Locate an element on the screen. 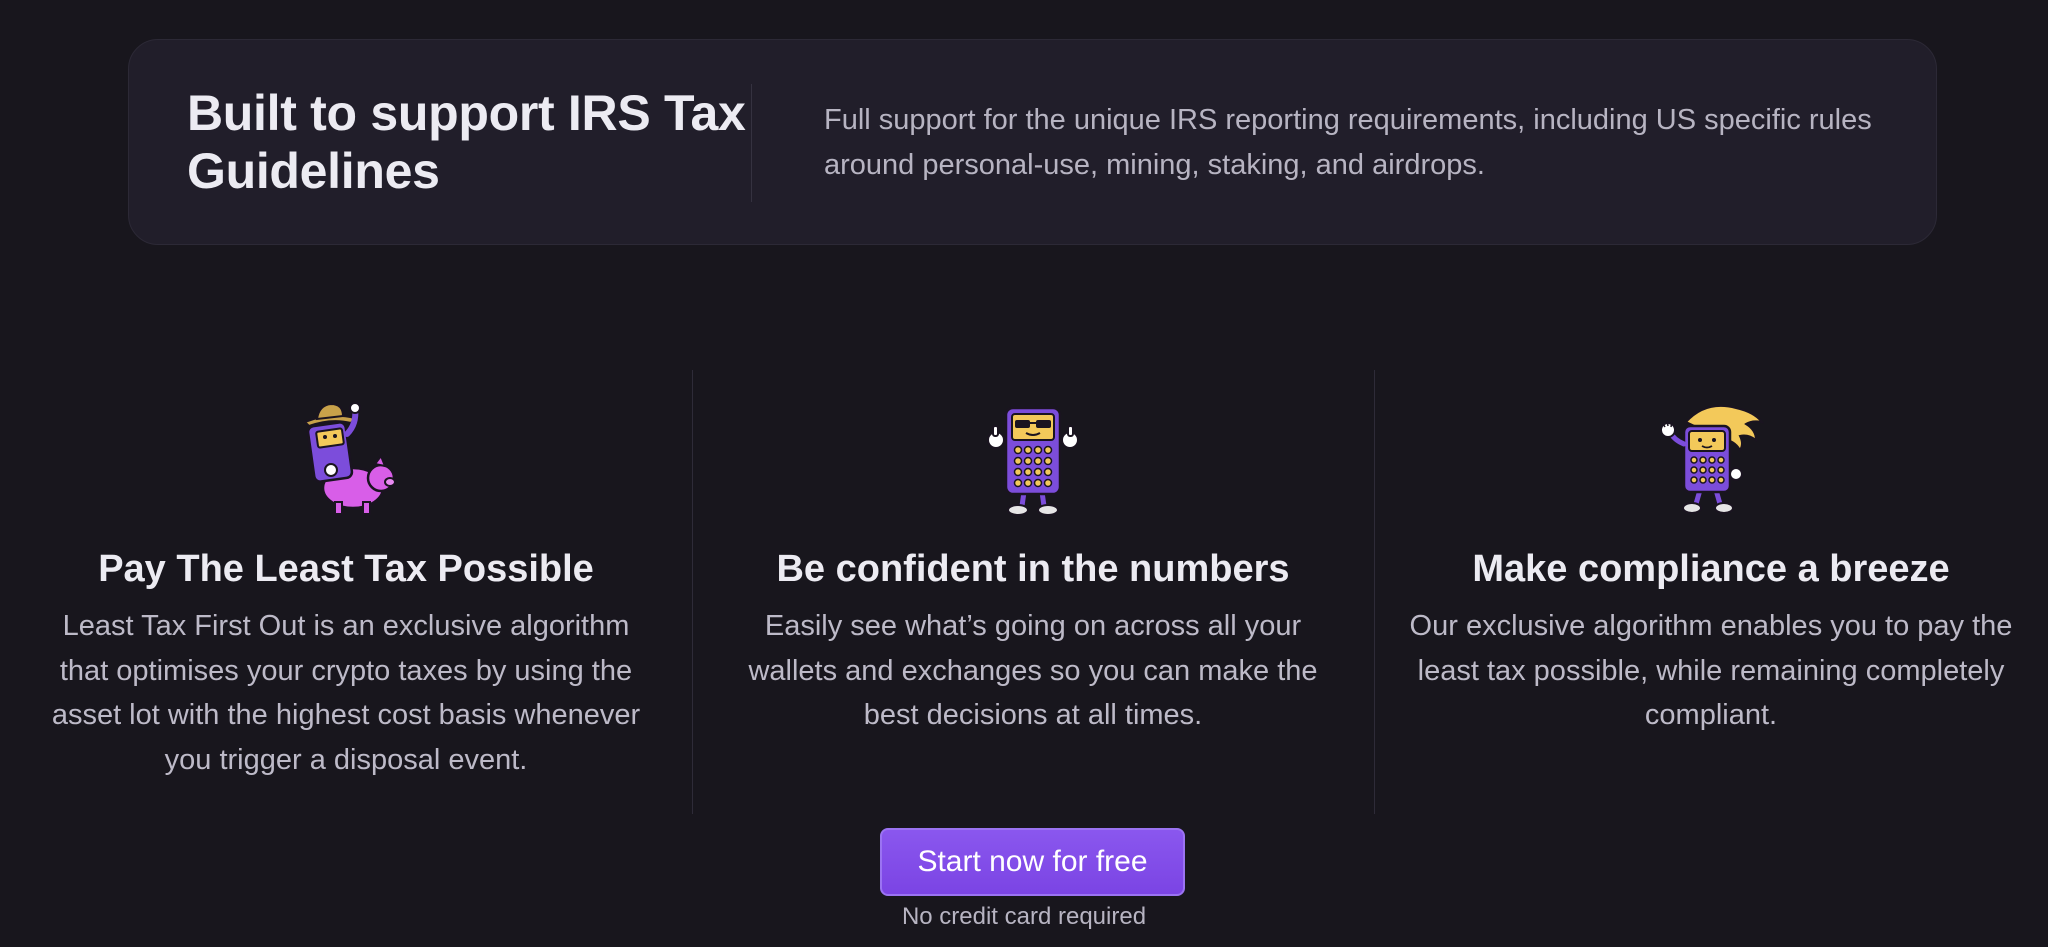 The image size is (2048, 947). cowboy-calculator-riding-pig-mascot-icon is located at coordinates (349, 458).